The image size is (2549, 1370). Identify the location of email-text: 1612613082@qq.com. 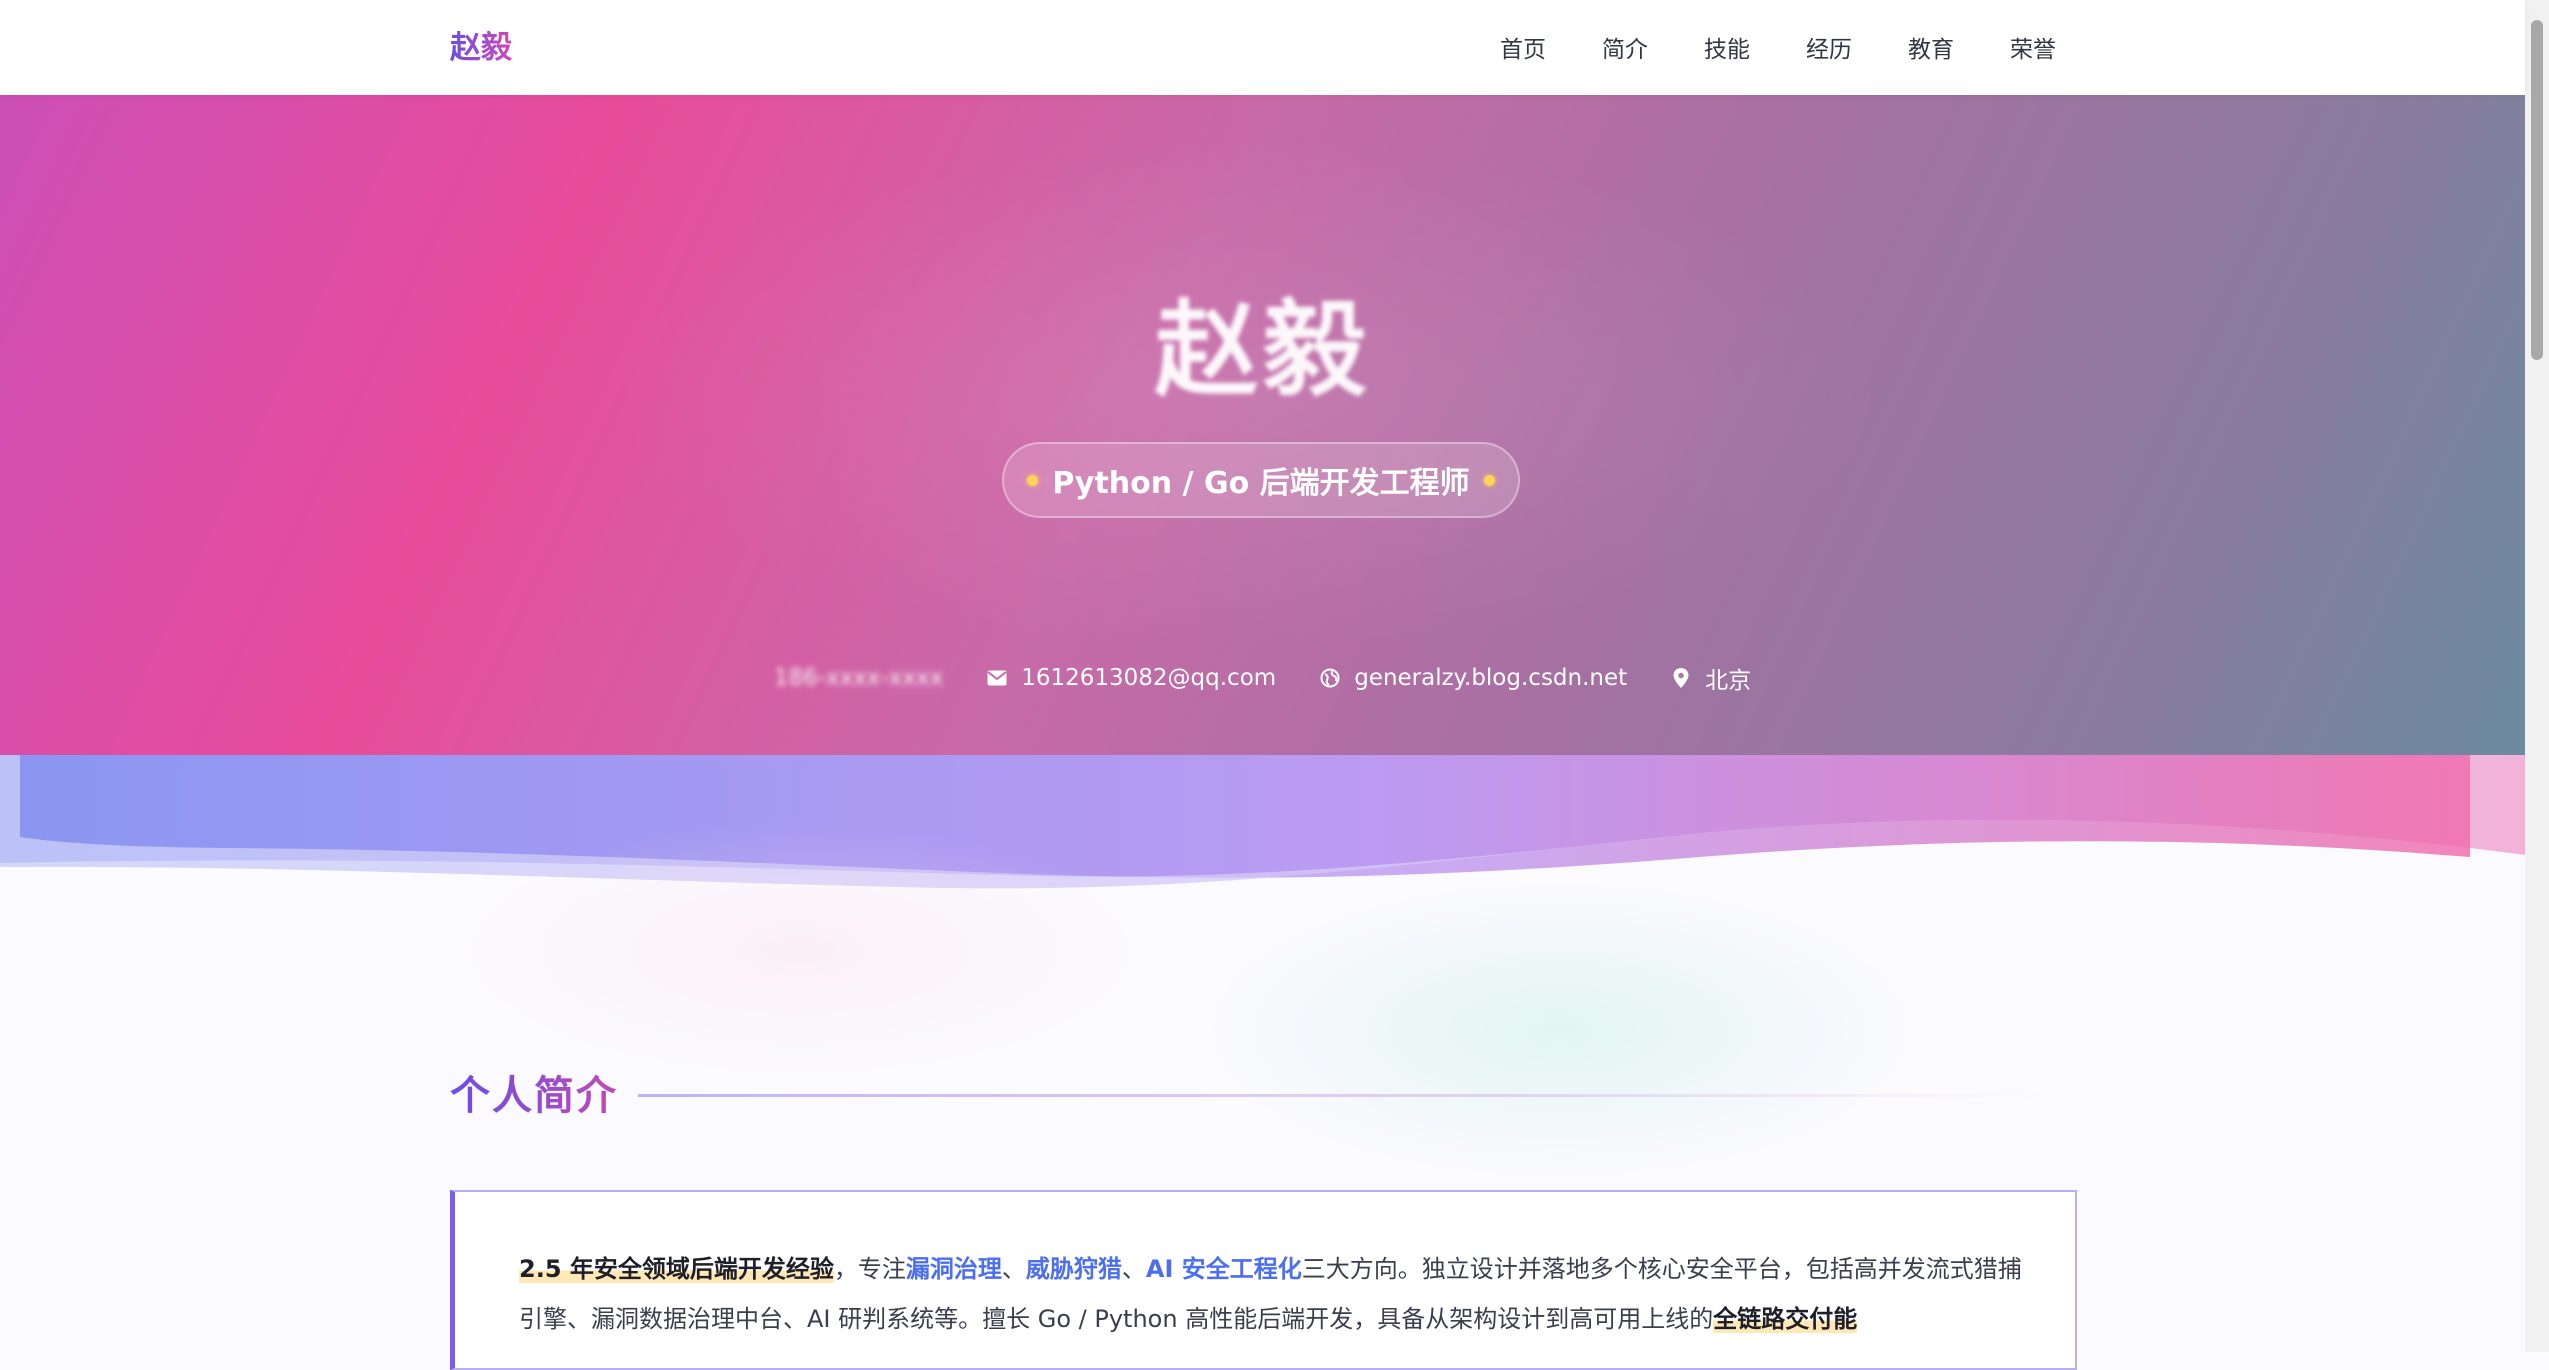
(1149, 678).